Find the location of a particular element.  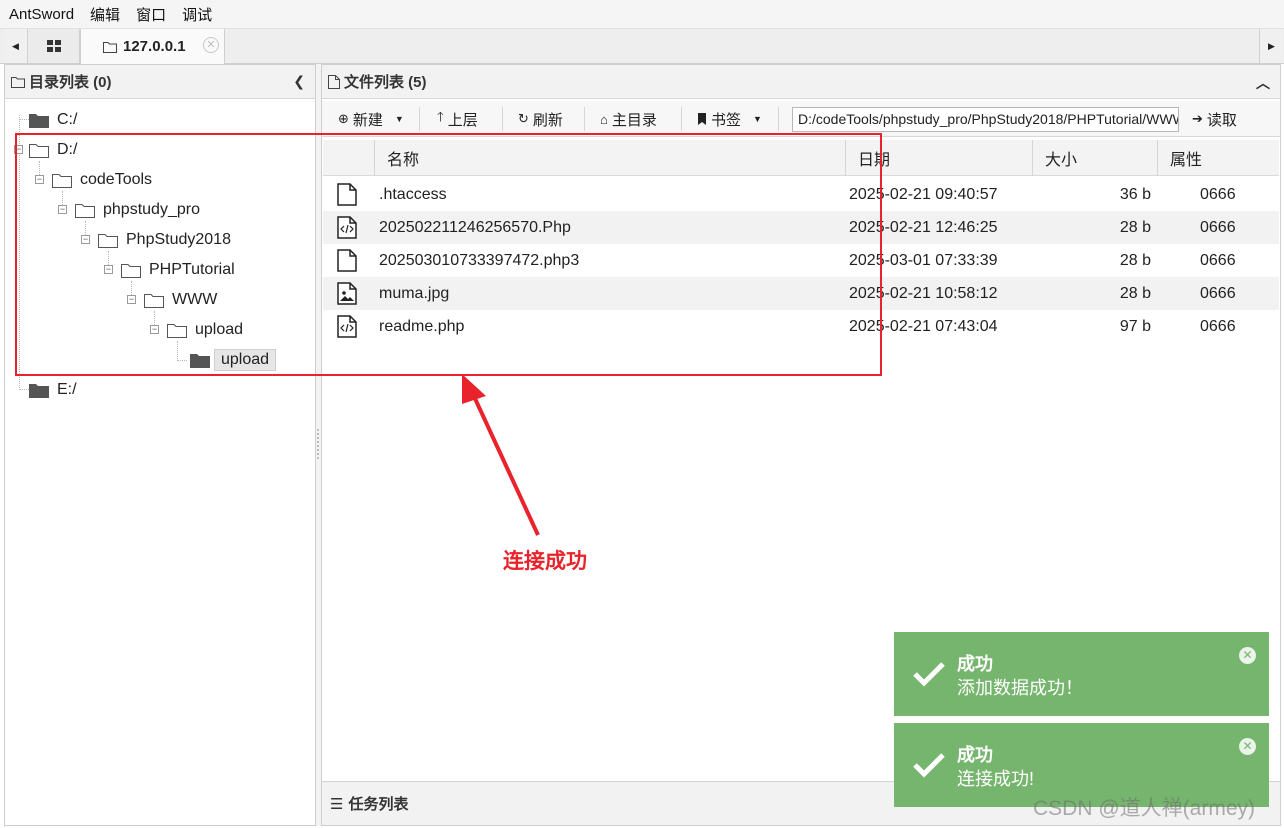

tree-node-label: C:/ is located at coordinates (67, 119).